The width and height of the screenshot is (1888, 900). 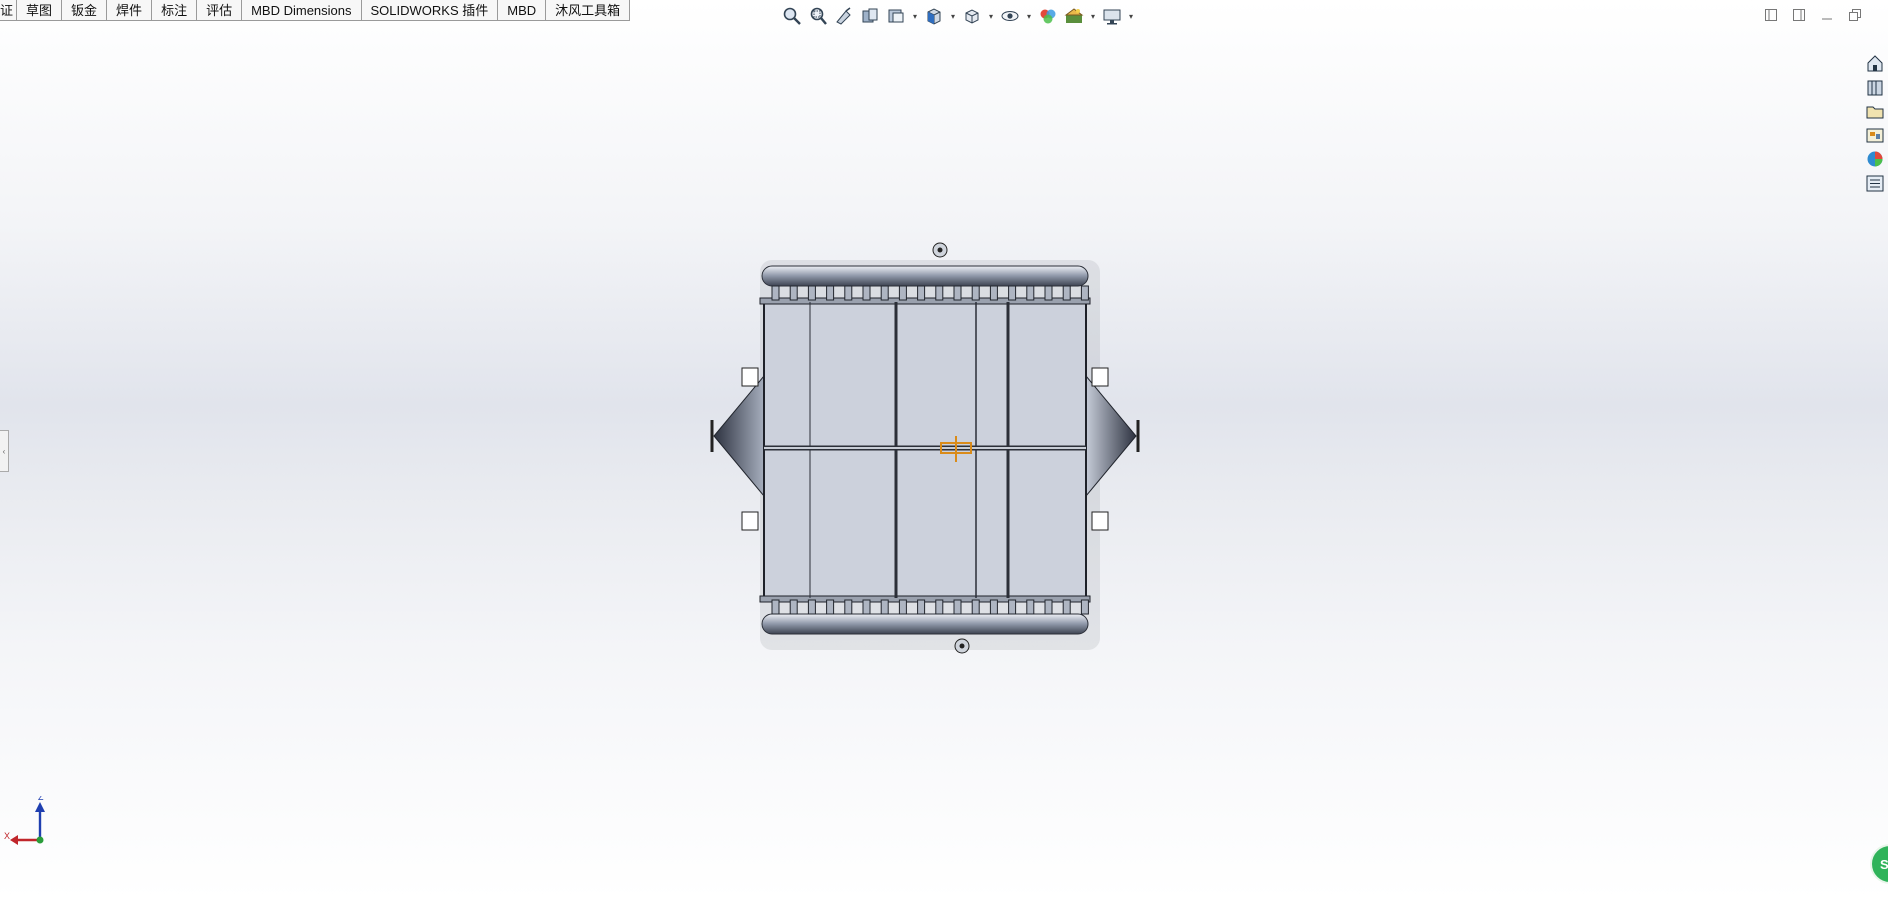 I want to click on restore-icon, so click(x=1855, y=15).